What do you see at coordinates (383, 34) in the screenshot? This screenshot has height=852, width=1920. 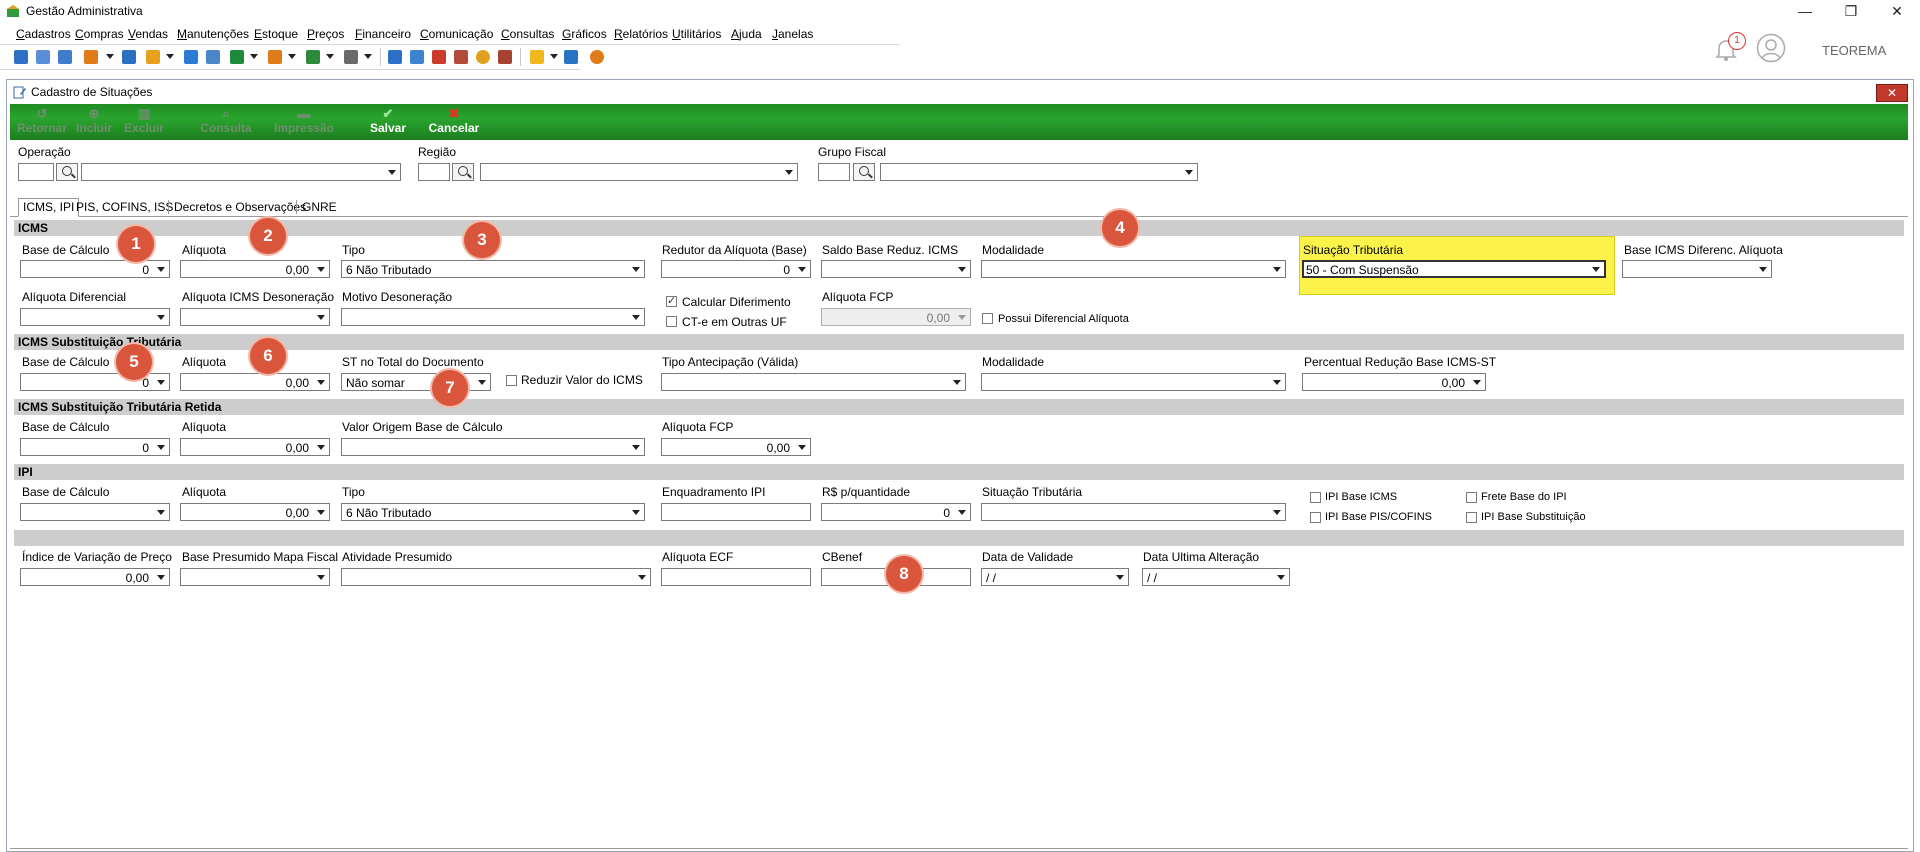 I see `menu-financeiro: Financeiro` at bounding box center [383, 34].